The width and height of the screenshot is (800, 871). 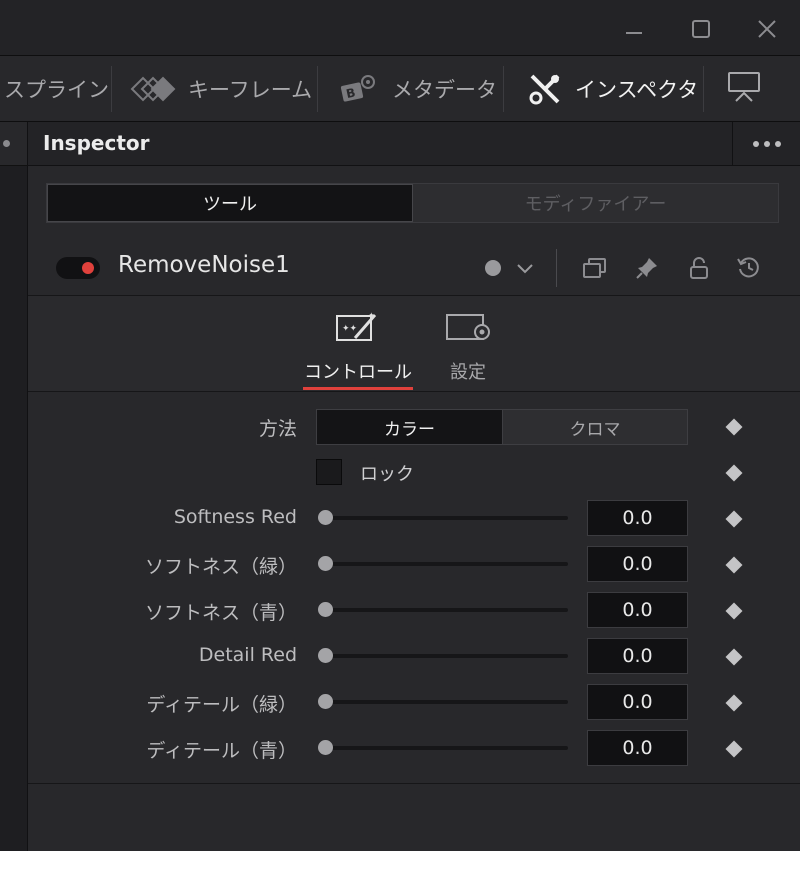 I want to click on toolbar-metadata: B メタデータ, so click(x=418, y=89).